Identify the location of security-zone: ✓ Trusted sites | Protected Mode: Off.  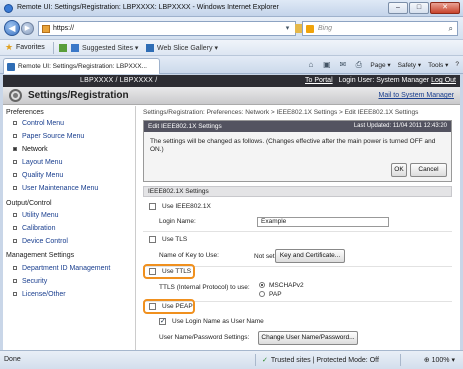
(320, 360).